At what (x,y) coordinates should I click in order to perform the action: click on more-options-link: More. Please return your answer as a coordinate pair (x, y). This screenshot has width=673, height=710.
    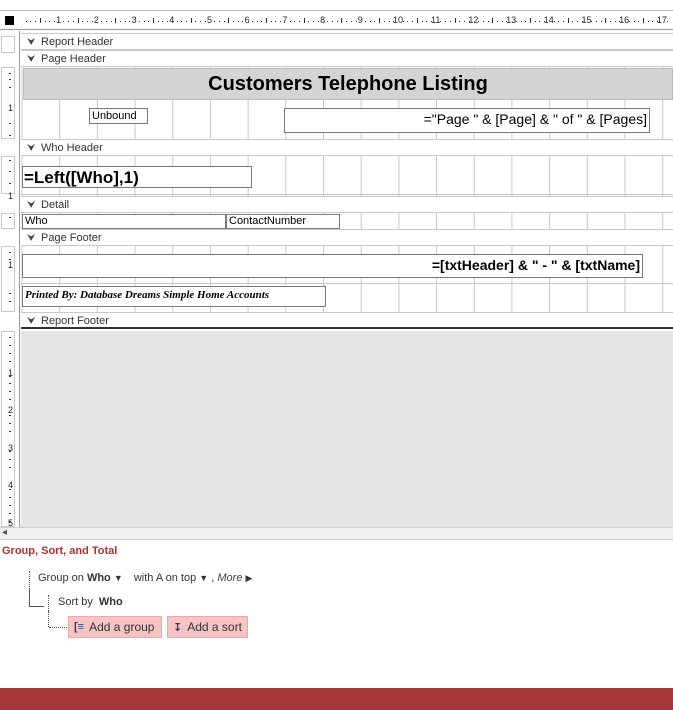
    Looking at the image, I should click on (229, 578).